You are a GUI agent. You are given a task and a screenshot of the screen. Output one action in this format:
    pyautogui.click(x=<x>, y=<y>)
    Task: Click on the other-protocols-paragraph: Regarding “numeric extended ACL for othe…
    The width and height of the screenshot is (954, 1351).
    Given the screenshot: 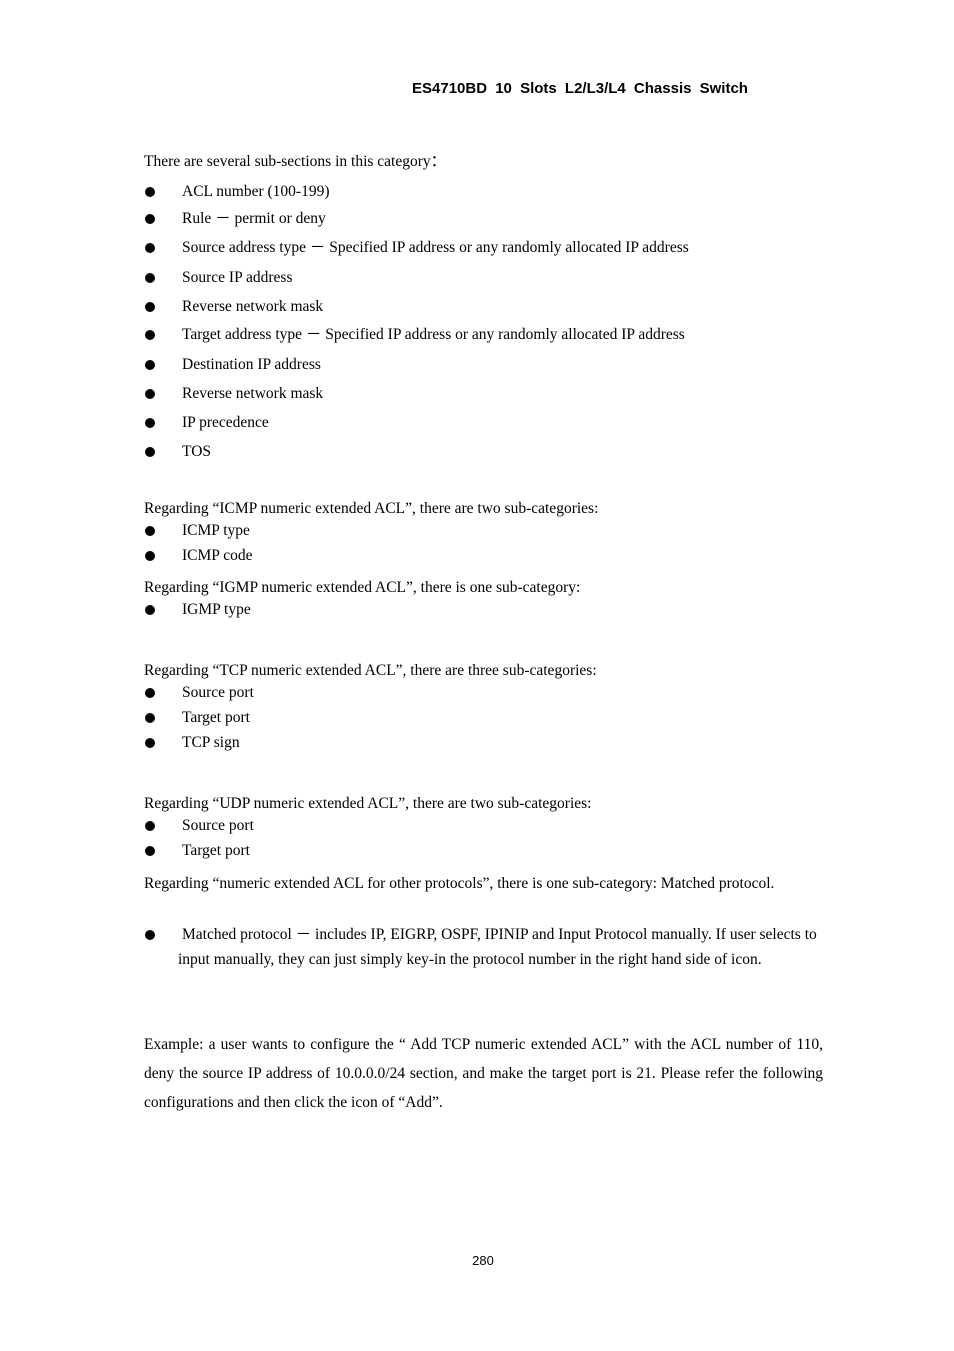 What is the action you would take?
    pyautogui.click(x=459, y=883)
    